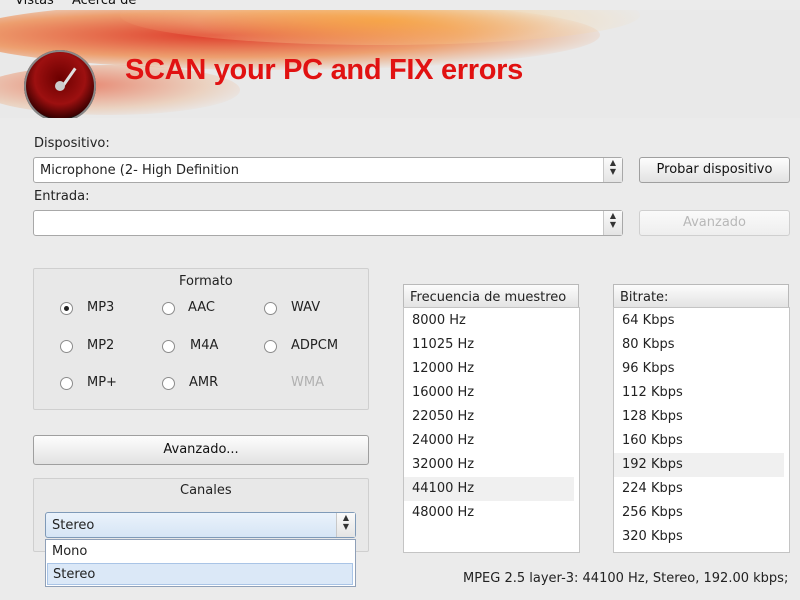 The image size is (800, 600). I want to click on radio-label-mp3: MP3, so click(101, 307).